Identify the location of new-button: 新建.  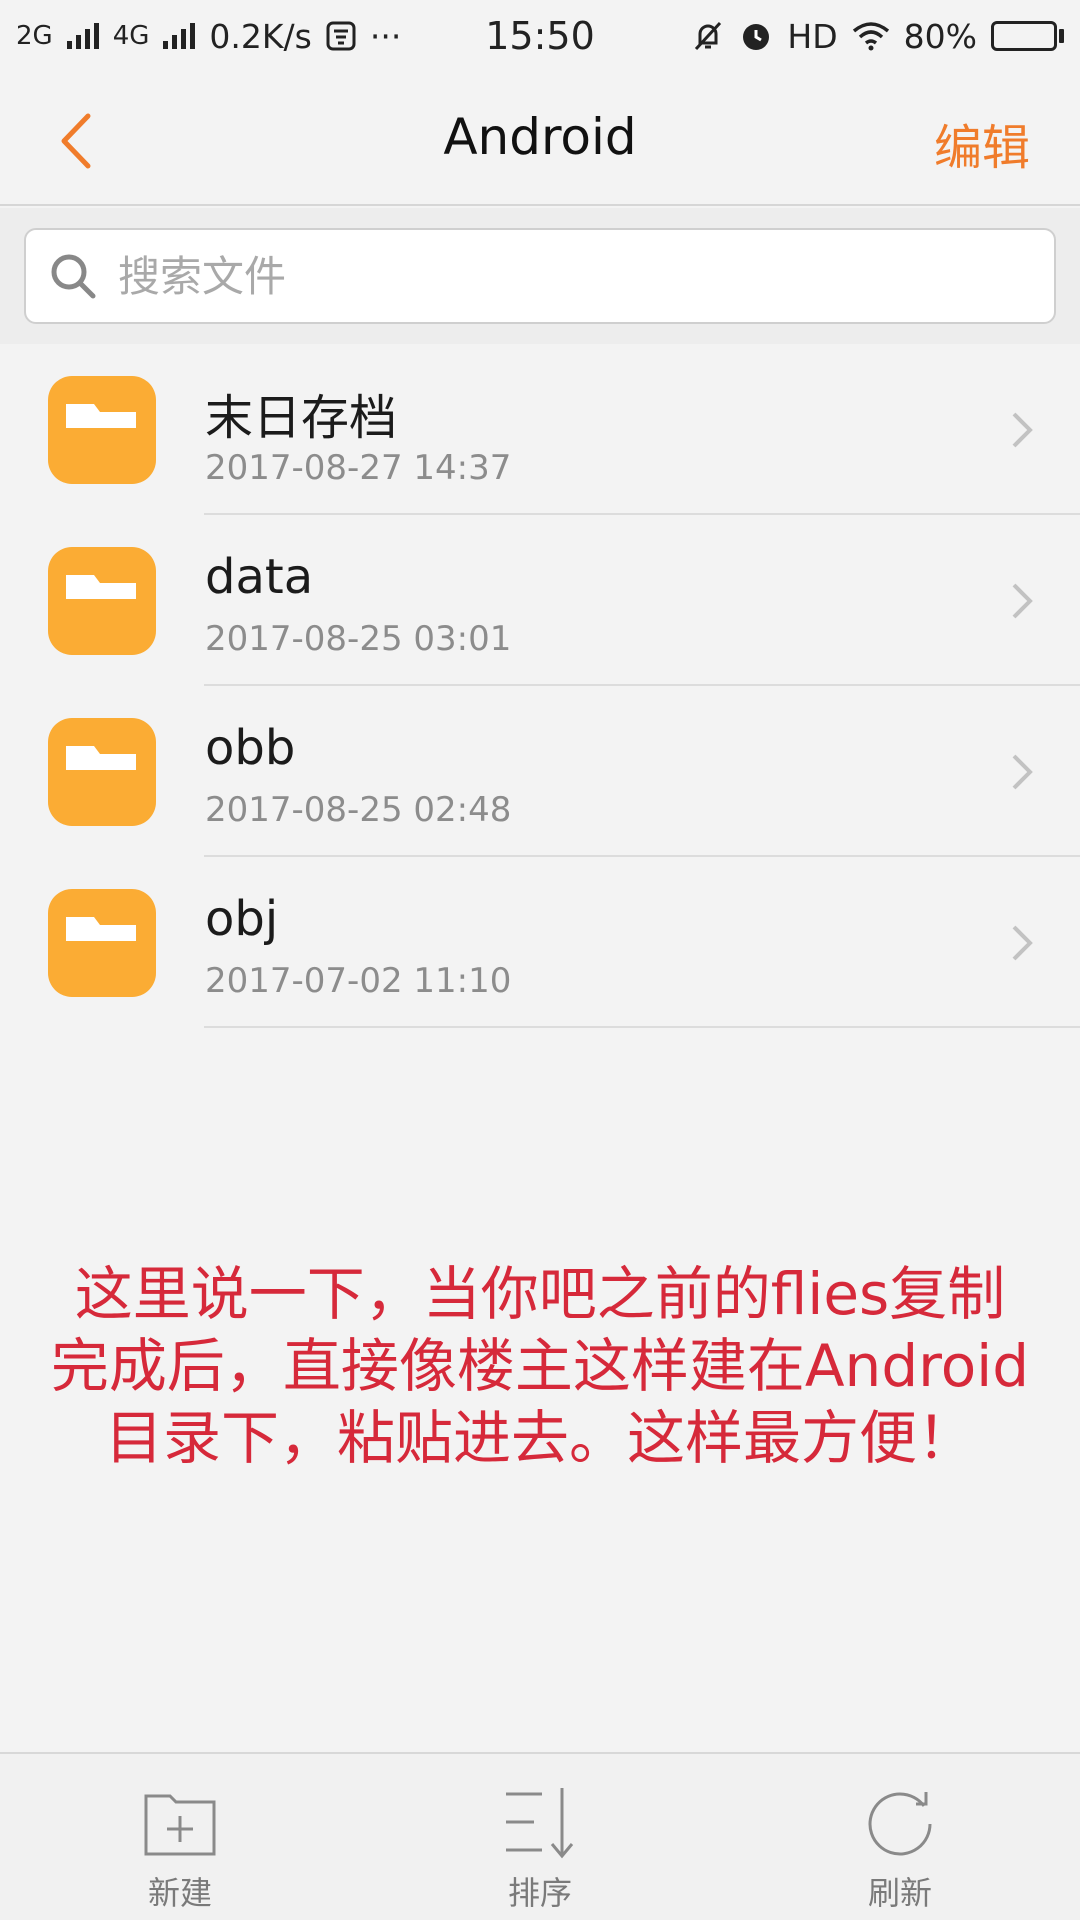
(180, 1837).